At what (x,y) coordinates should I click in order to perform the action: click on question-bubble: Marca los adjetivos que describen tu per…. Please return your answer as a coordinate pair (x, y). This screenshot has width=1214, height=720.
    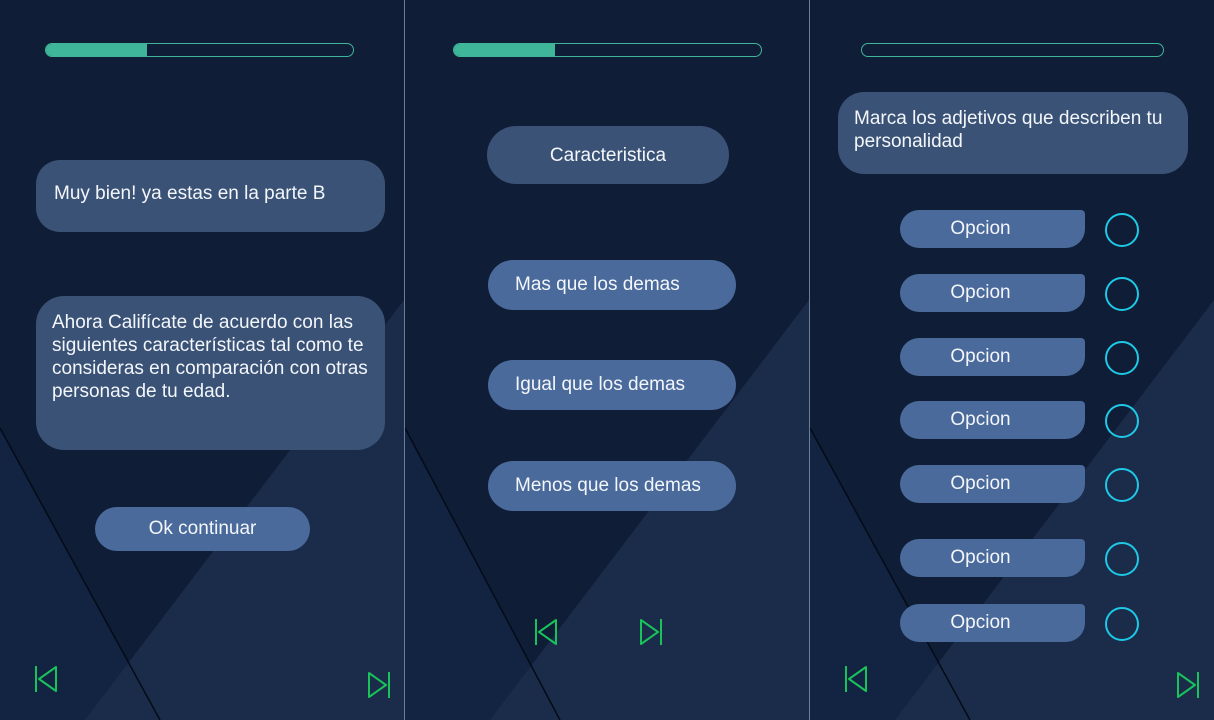
    Looking at the image, I should click on (1013, 133).